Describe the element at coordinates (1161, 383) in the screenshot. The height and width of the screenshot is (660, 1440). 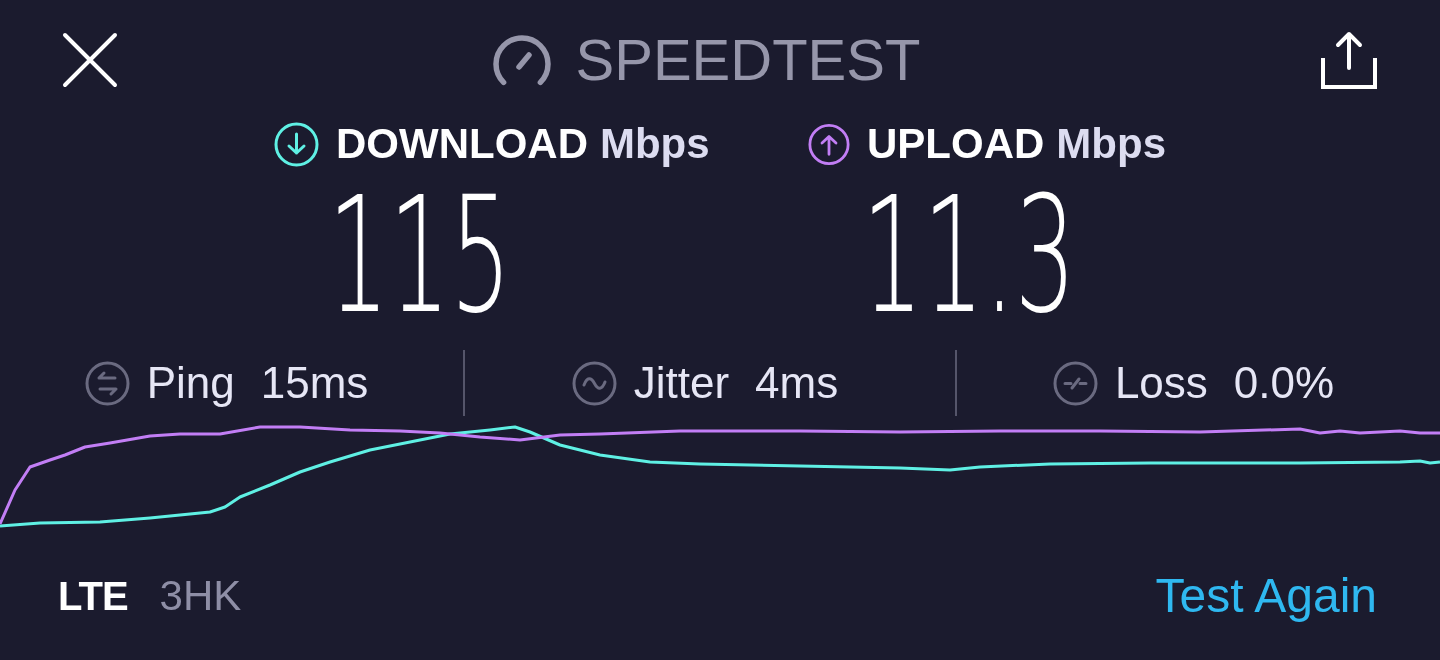
I see `stat-label: Loss` at that location.